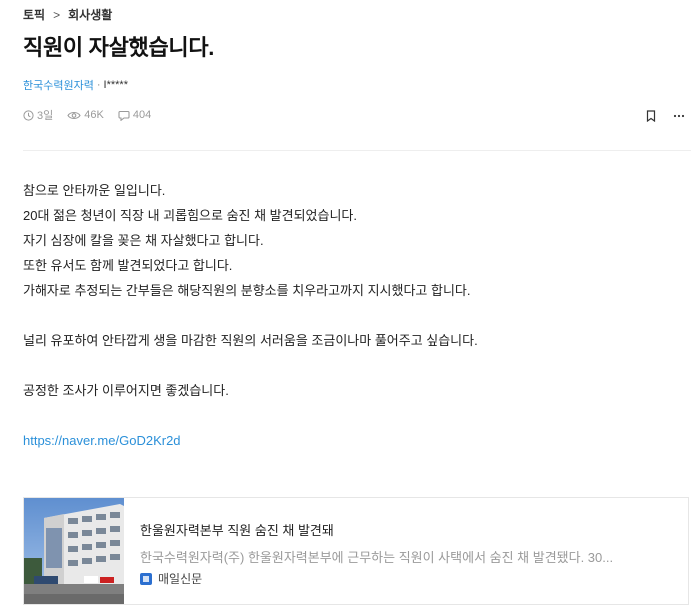 The image size is (700, 607). I want to click on more-icon, so click(679, 116).